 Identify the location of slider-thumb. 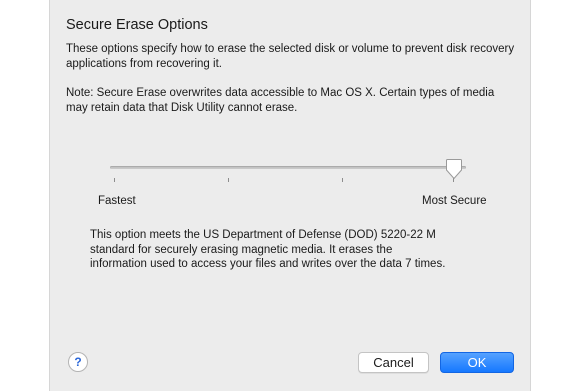
(454, 169).